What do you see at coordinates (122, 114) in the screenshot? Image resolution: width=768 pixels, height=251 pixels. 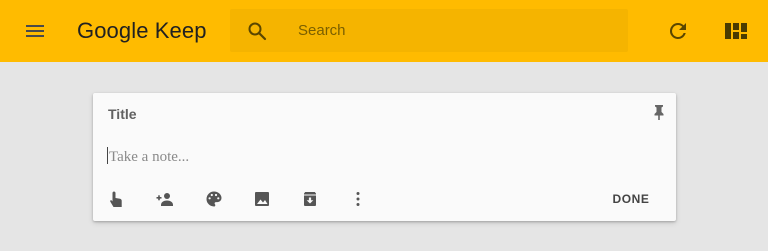 I see `note-title-field: Title` at bounding box center [122, 114].